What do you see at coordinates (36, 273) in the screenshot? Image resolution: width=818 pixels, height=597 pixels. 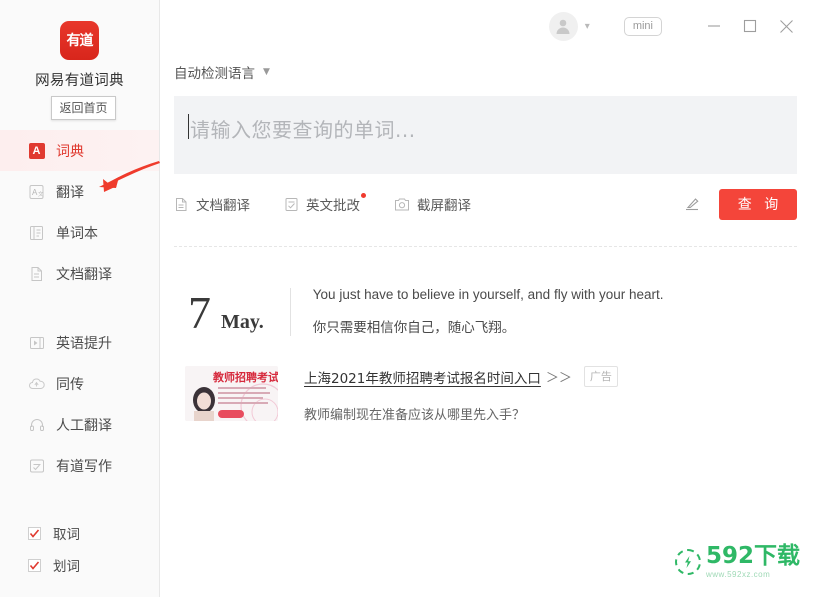 I see `document-icon` at bounding box center [36, 273].